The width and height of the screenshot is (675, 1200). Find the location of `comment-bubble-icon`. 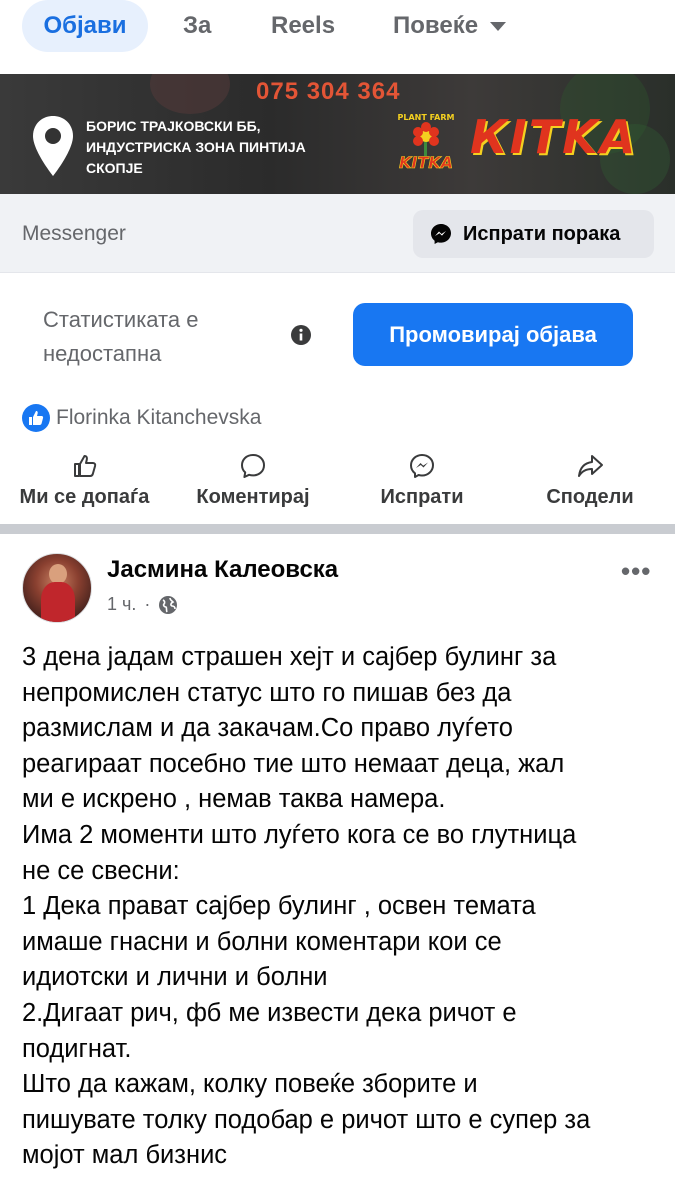

comment-bubble-icon is located at coordinates (253, 466).